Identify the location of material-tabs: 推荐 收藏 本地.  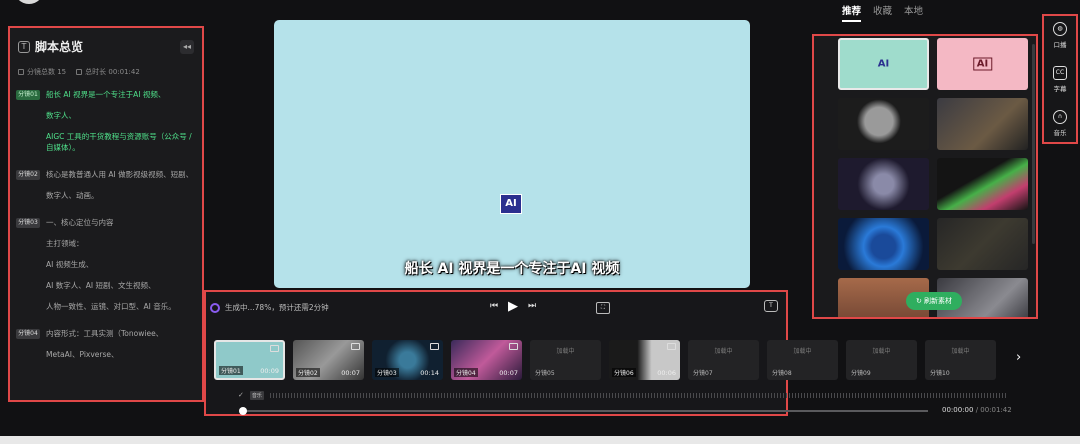
(888, 12).